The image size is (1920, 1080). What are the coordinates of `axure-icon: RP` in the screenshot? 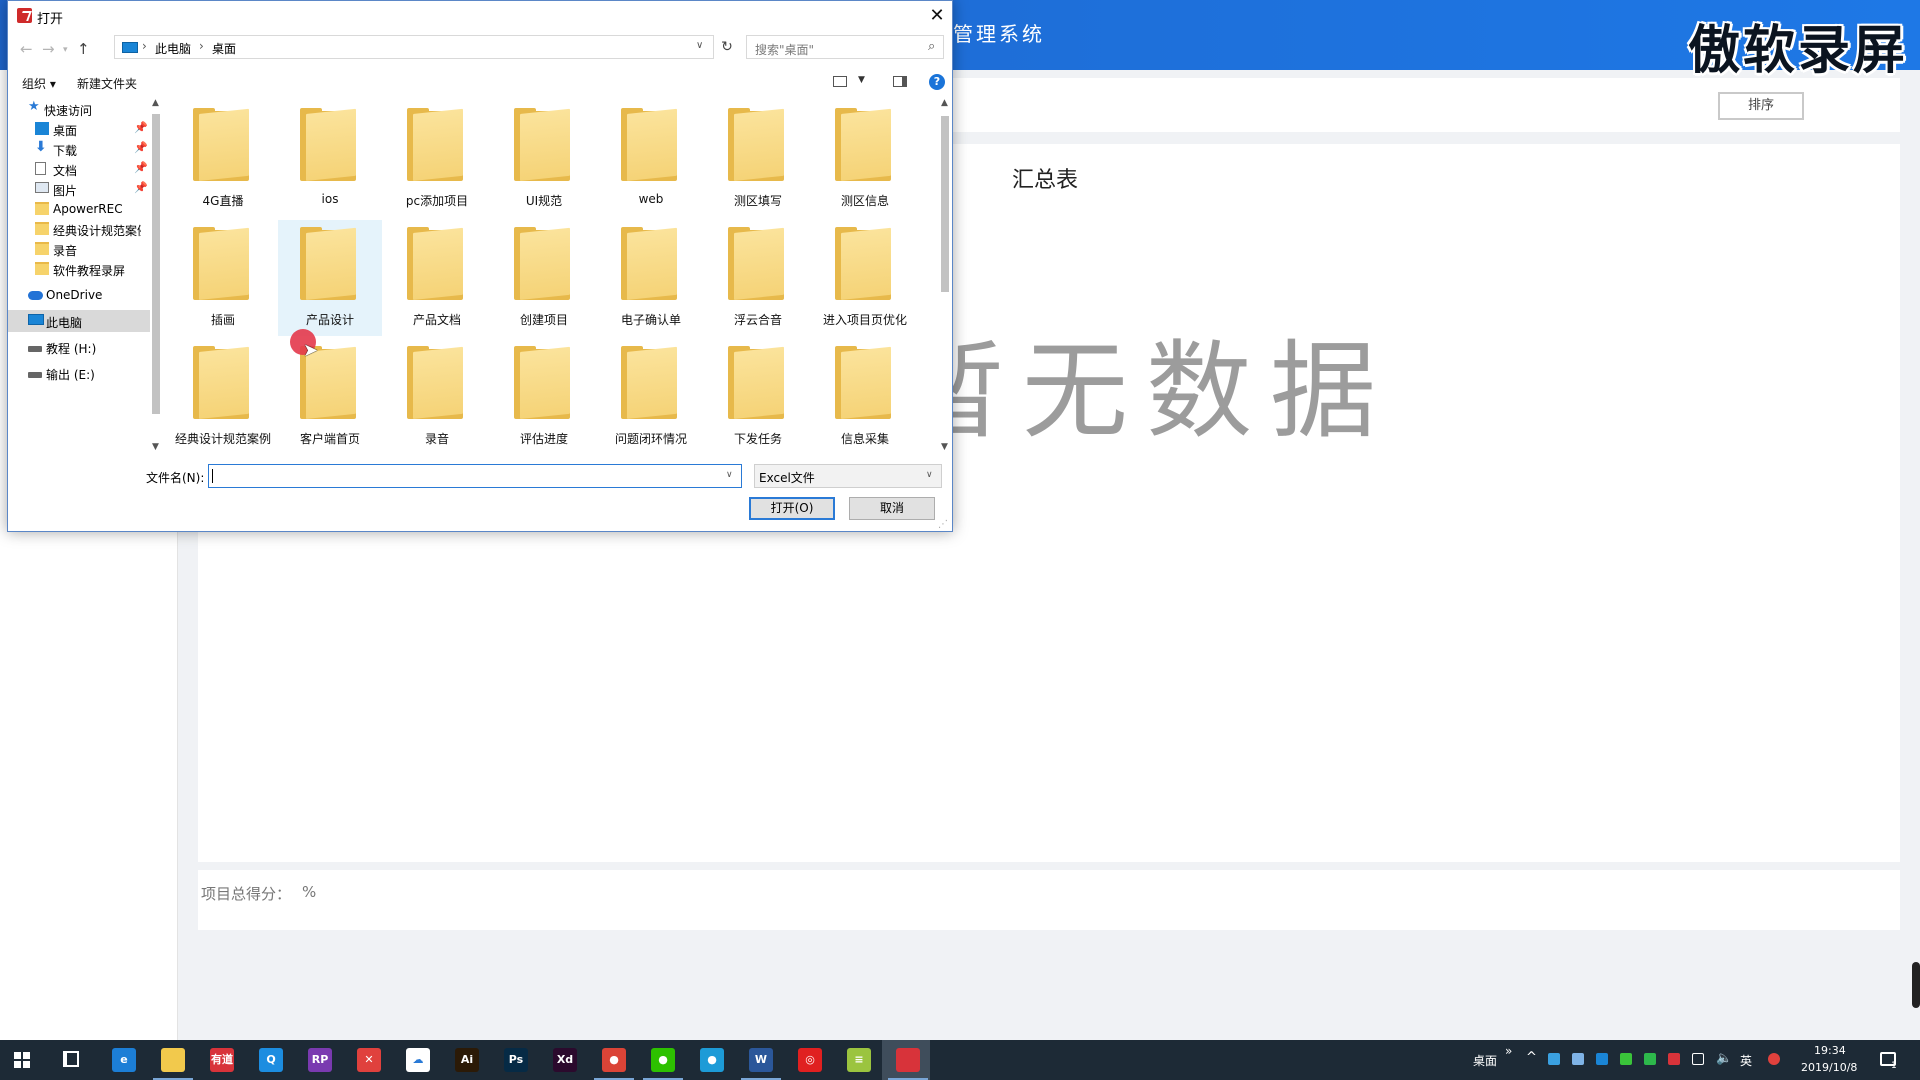 It's located at (320, 1060).